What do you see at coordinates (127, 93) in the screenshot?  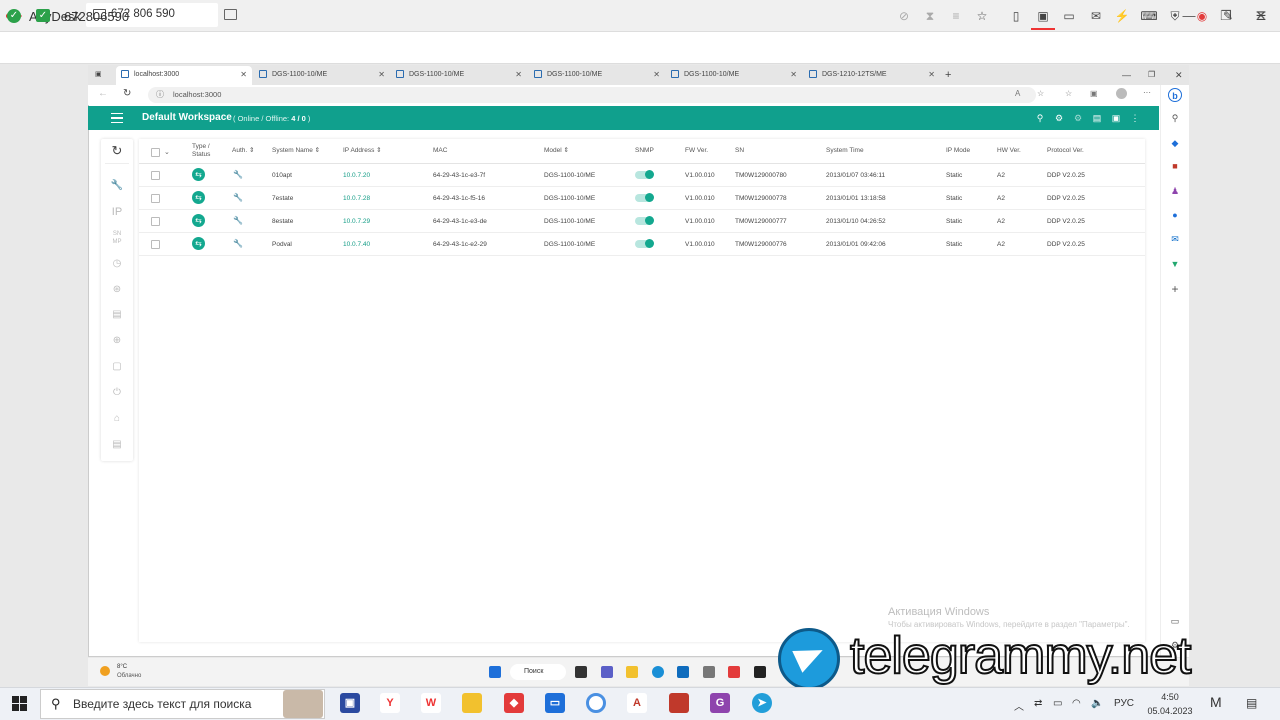 I see `reload-icon: ↻` at bounding box center [127, 93].